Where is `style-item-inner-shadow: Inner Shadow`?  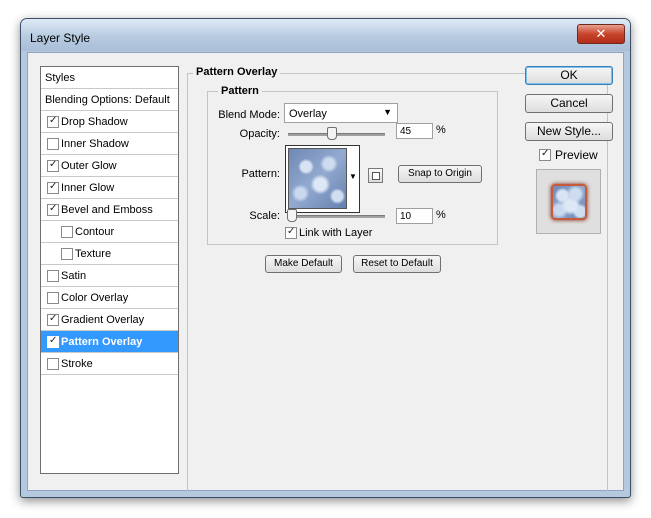
style-item-inner-shadow: Inner Shadow is located at coordinates (109, 144).